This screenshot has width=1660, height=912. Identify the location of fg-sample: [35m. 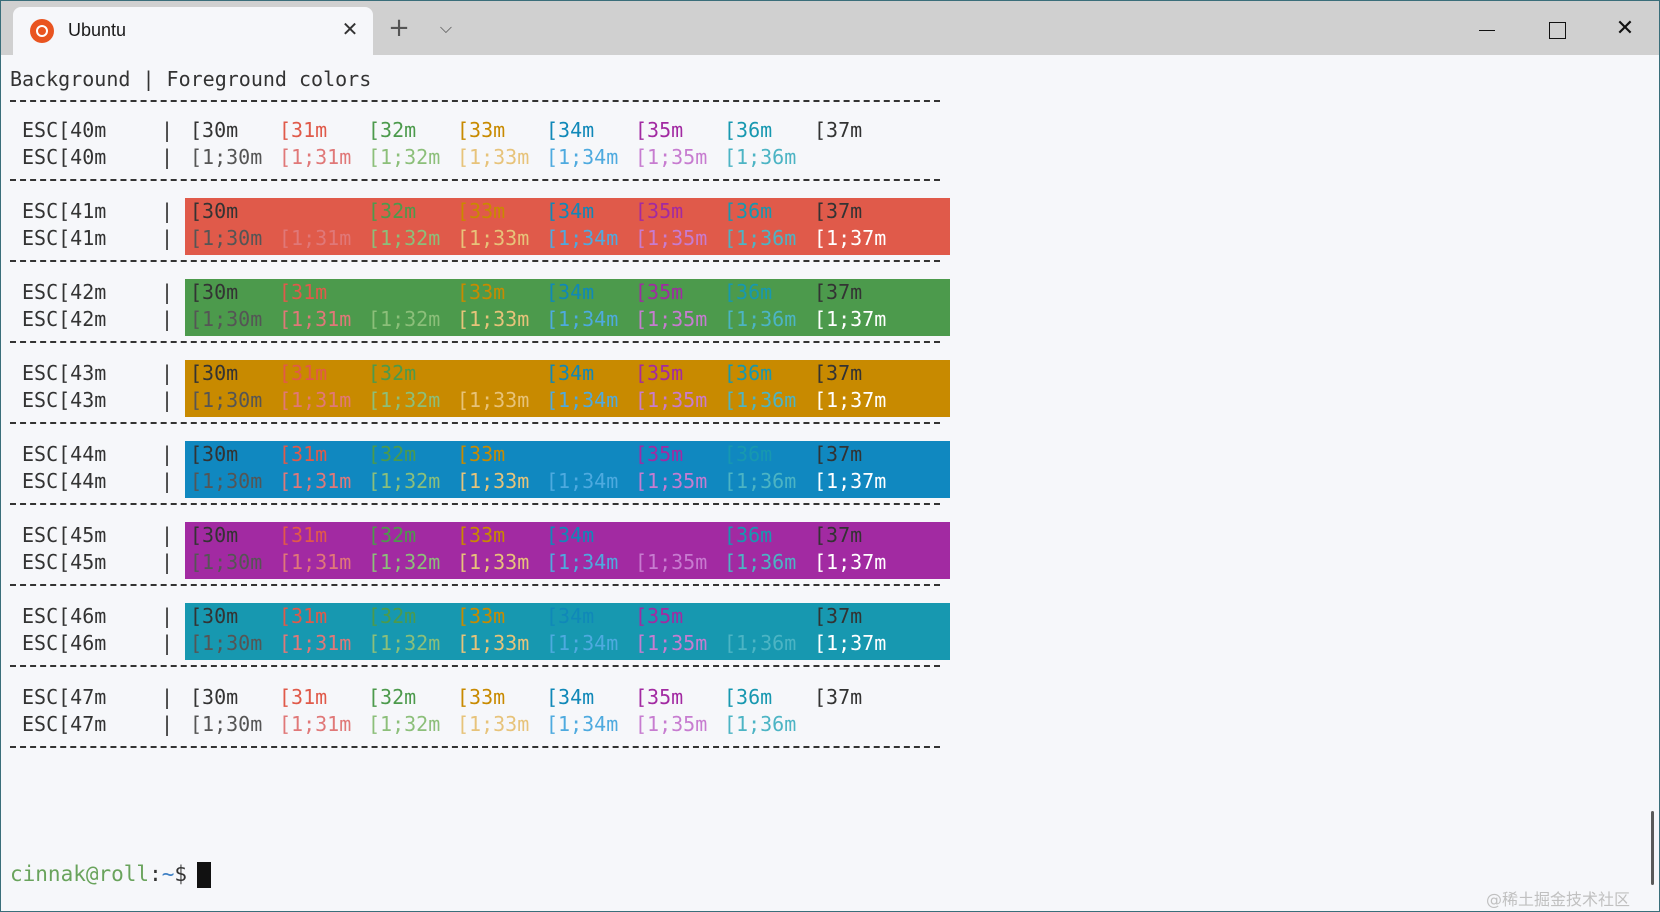
(659, 454).